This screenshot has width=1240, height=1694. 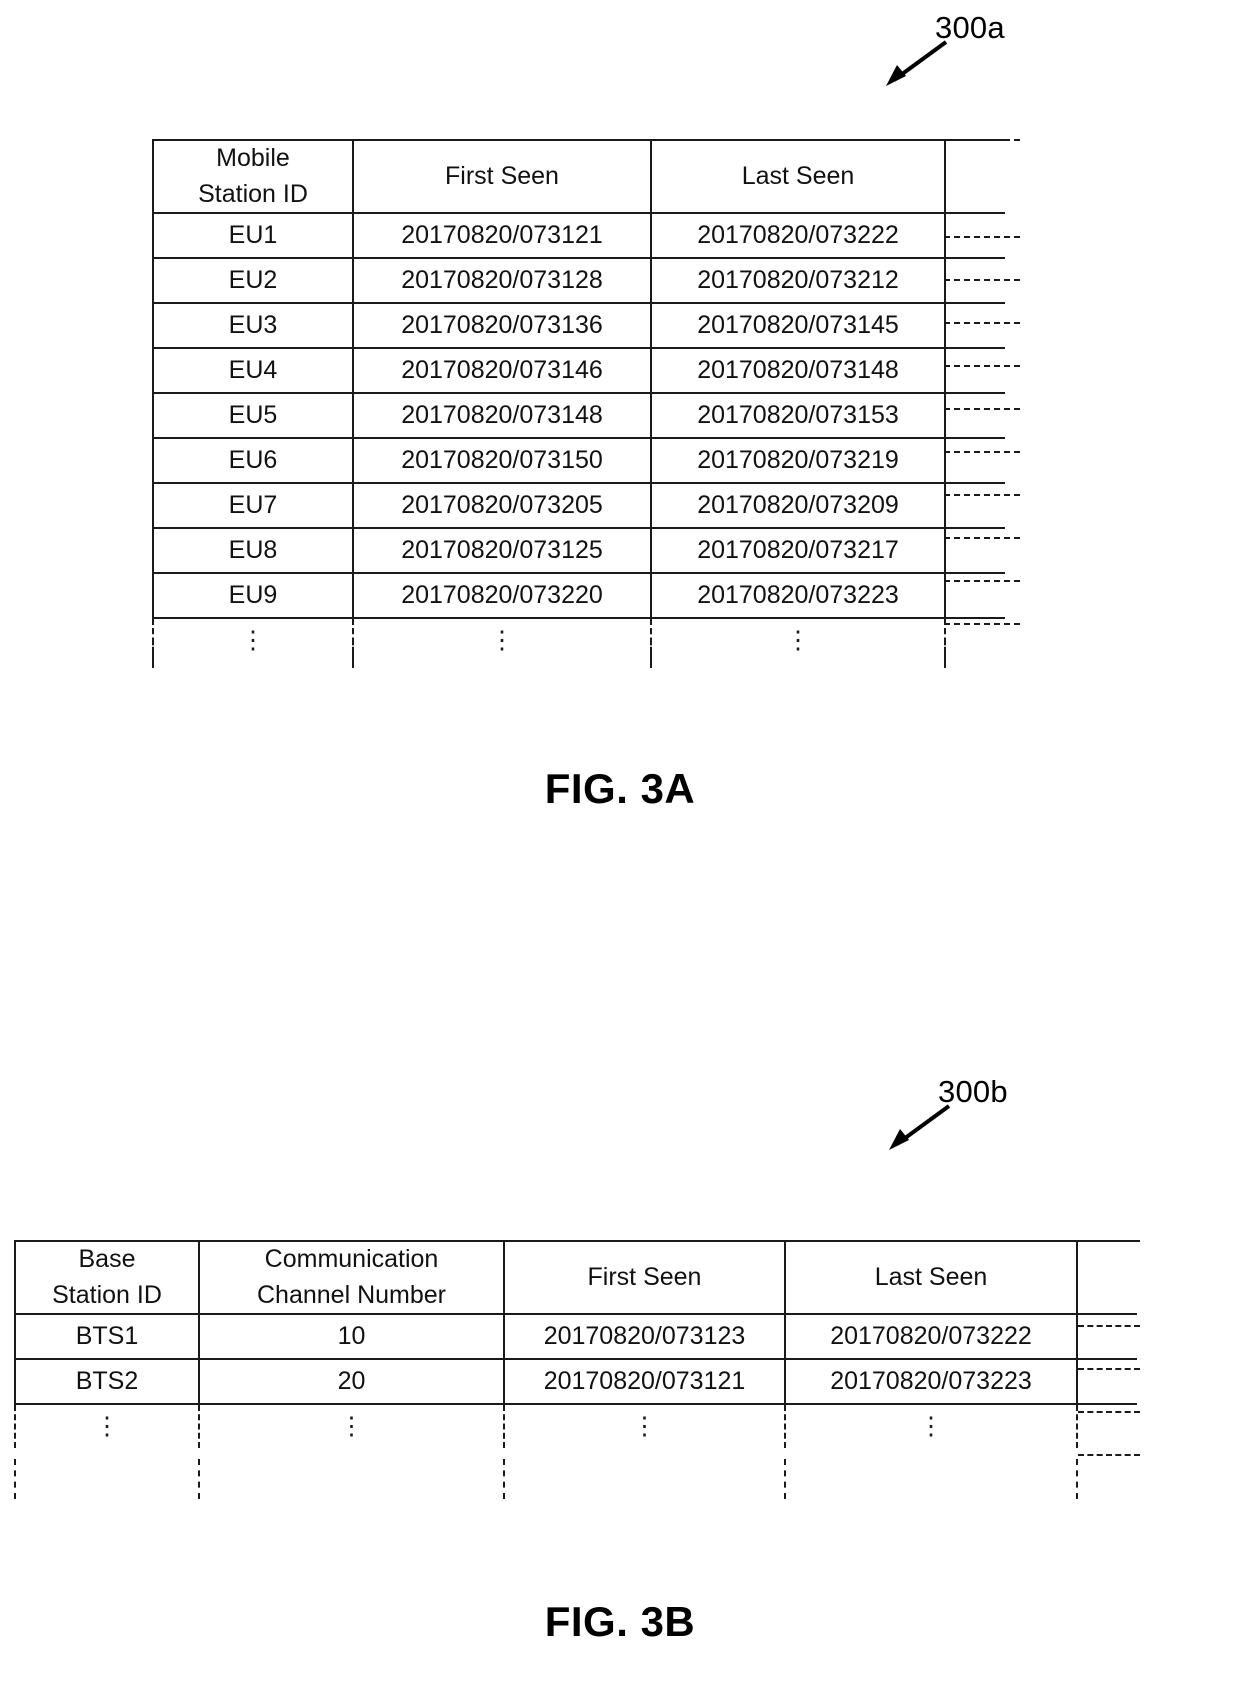 I want to click on table-row: EU2 20170820/073128 20170820/073212, so click(x=578, y=280).